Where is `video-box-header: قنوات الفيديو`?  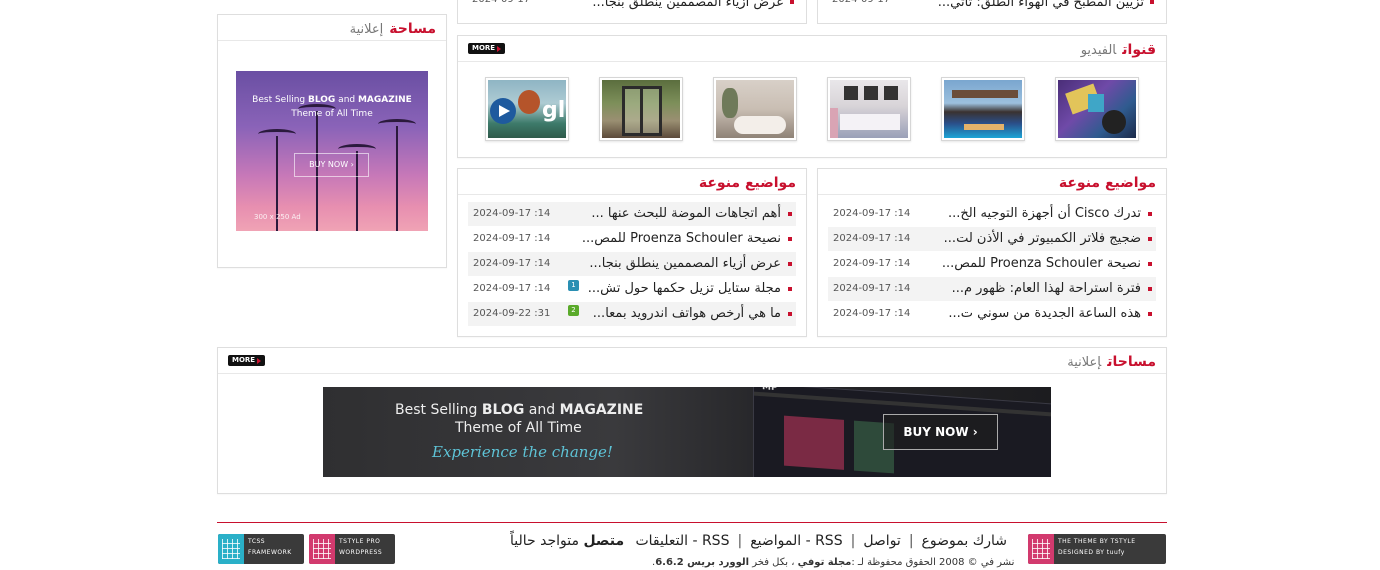 video-box-header: قنوات الفيديو is located at coordinates (812, 49).